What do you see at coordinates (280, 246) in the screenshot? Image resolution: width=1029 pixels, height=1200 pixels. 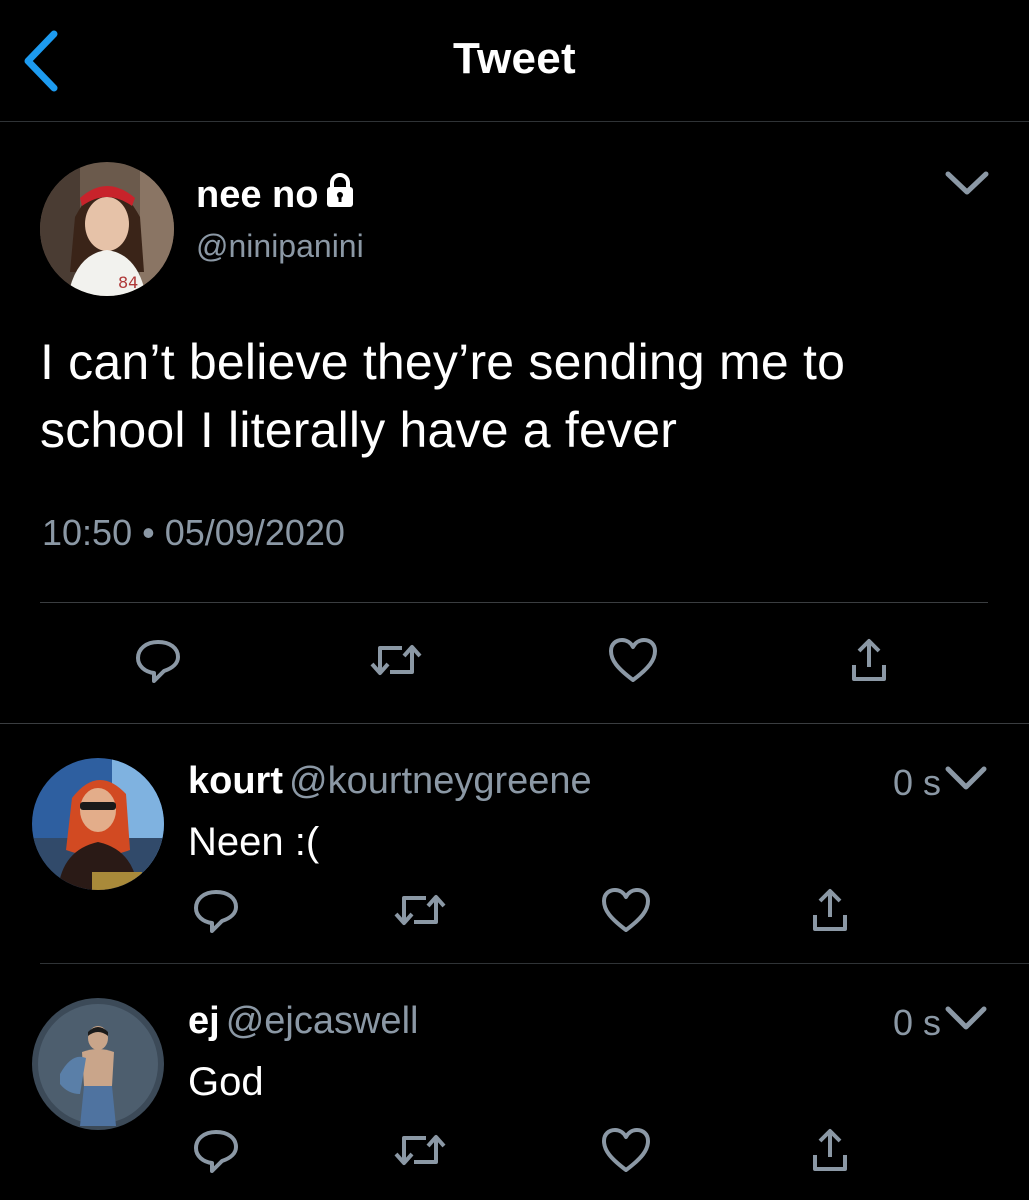 I see `user-handle: @ninipanini` at bounding box center [280, 246].